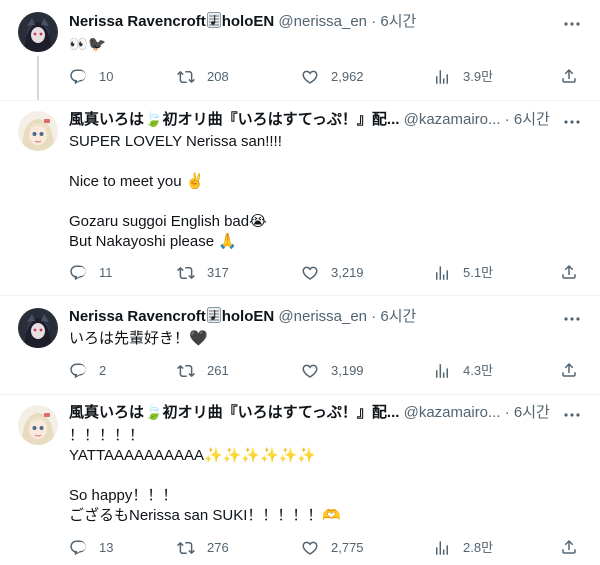 The height and width of the screenshot is (565, 600). What do you see at coordinates (347, 272) in the screenshot?
I see `like-count: 3,219` at bounding box center [347, 272].